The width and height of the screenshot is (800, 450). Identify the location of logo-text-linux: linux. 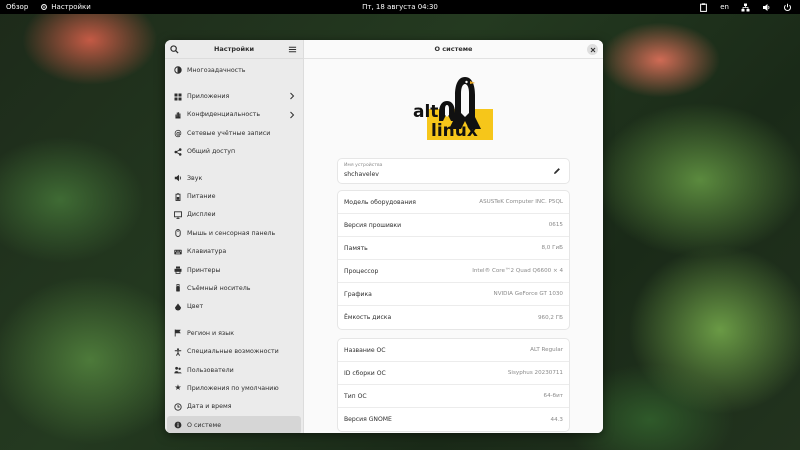
(454, 131).